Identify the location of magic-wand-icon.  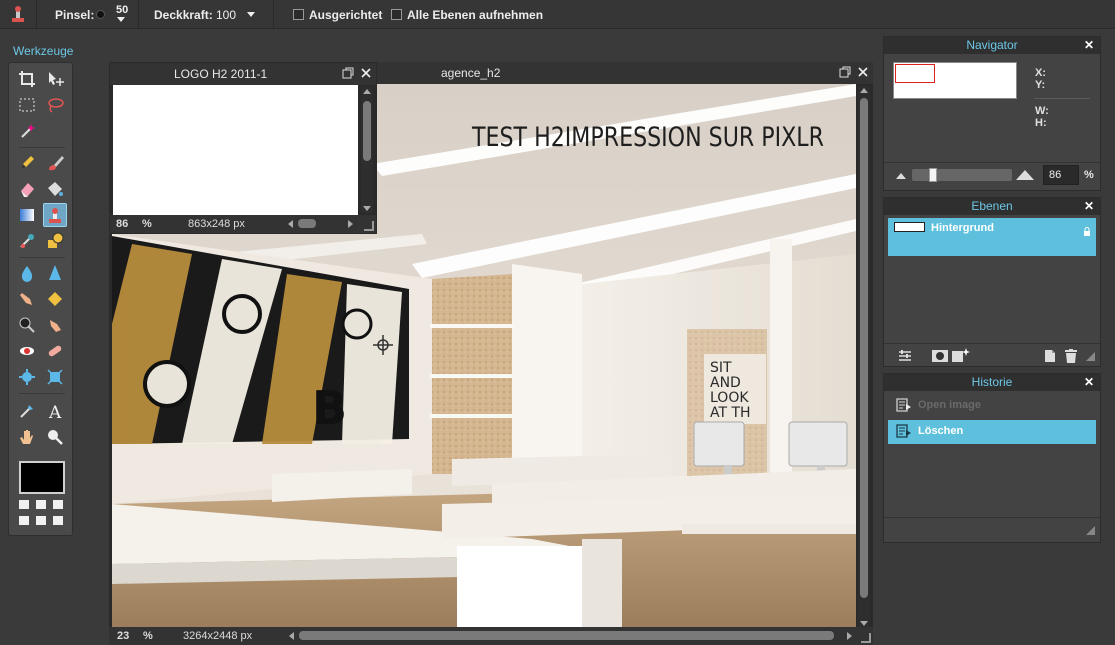
(28, 131).